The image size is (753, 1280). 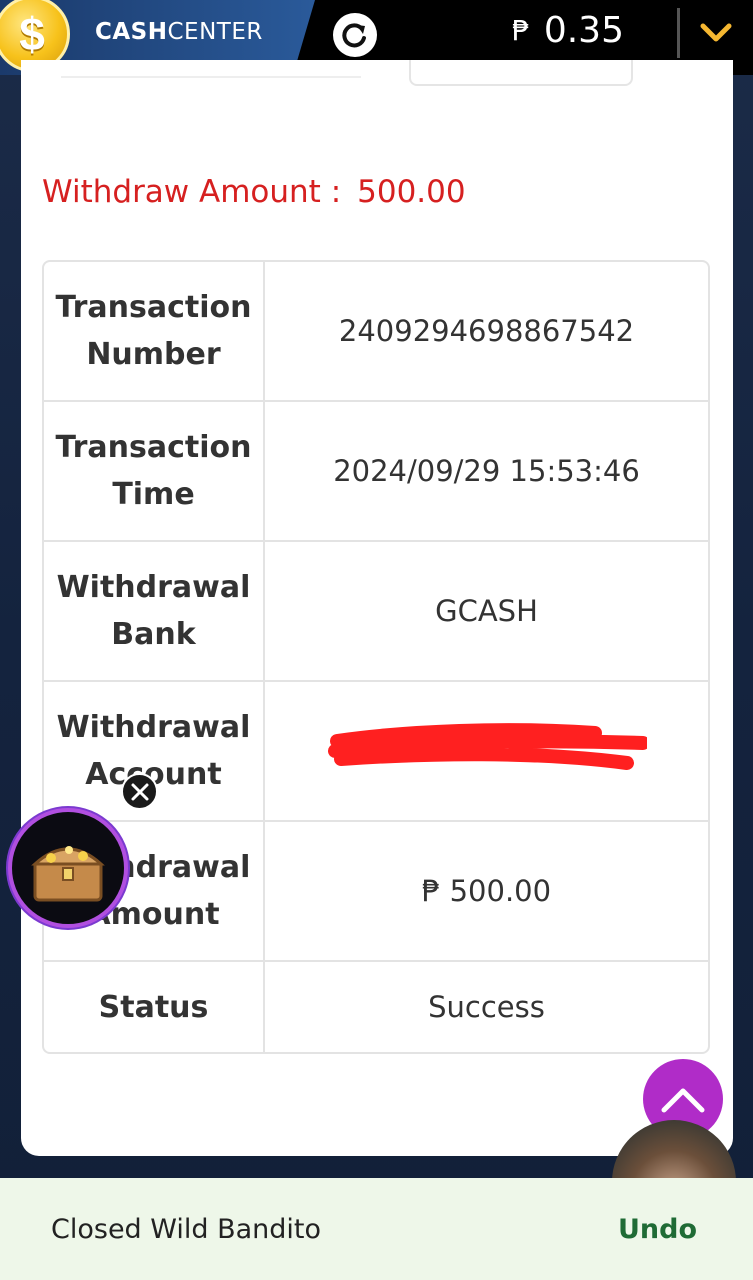 I want to click on table-row: Status Success, so click(x=376, y=1007).